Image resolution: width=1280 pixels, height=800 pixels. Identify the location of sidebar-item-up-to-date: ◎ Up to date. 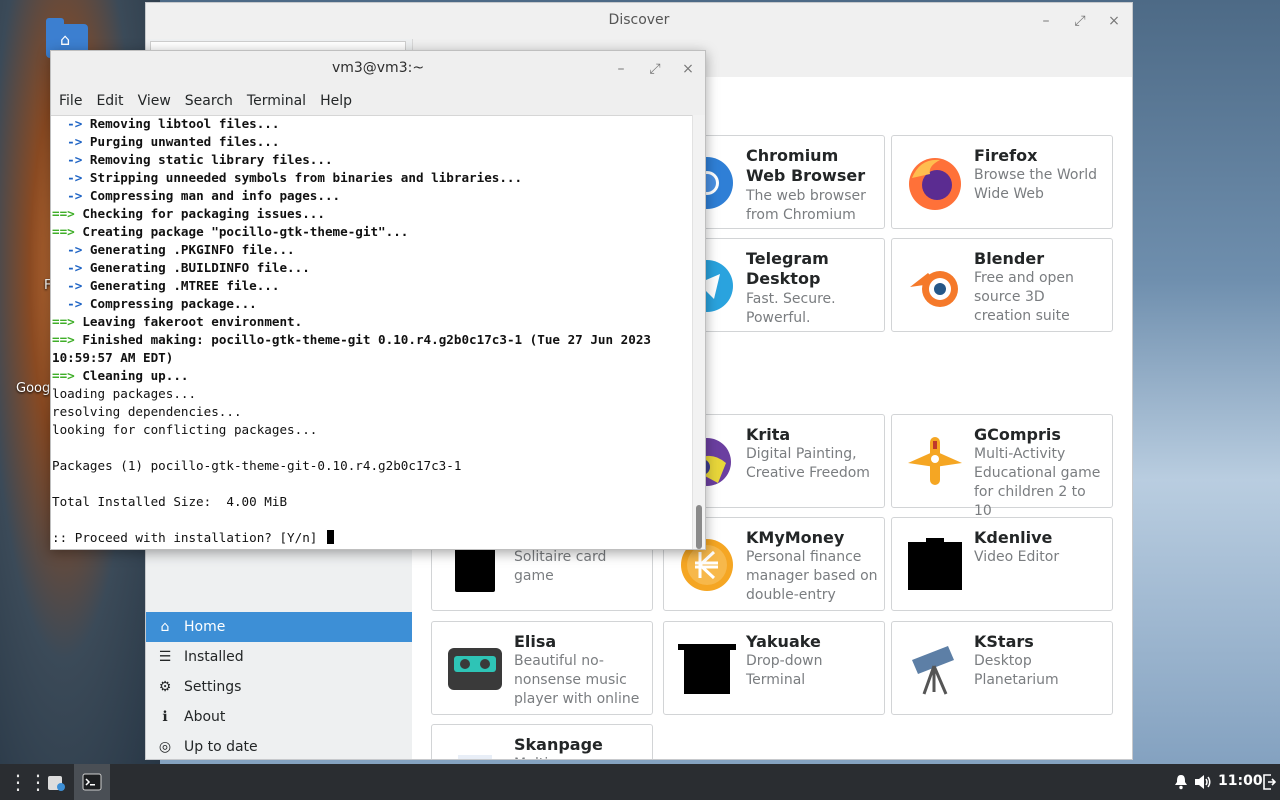
(279, 745).